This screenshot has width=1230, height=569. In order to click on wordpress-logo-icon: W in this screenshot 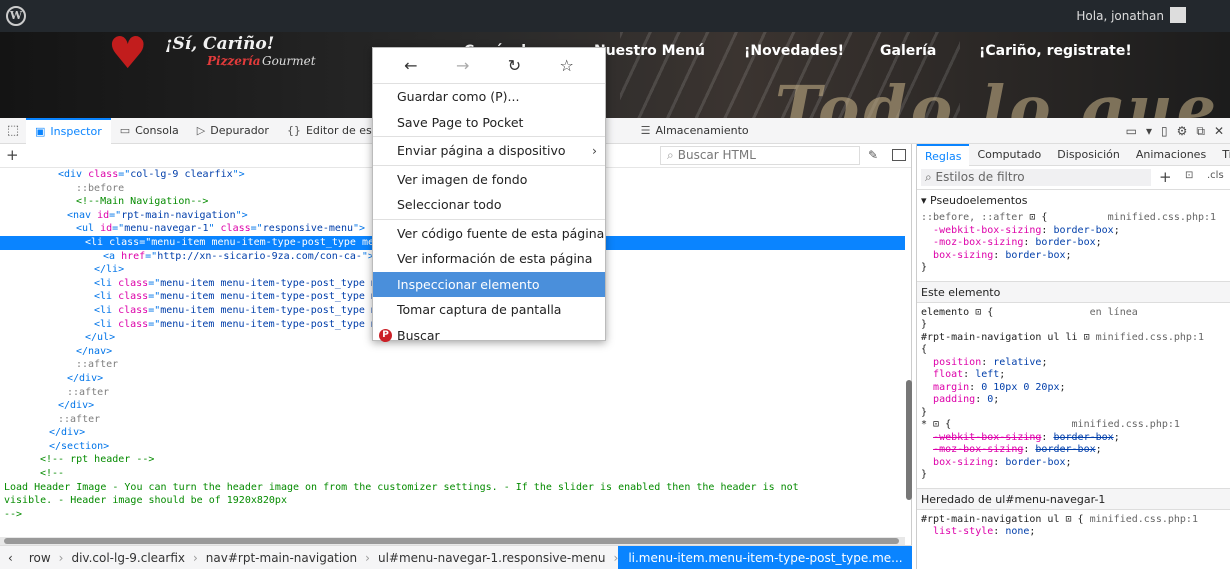, I will do `click(16, 16)`.